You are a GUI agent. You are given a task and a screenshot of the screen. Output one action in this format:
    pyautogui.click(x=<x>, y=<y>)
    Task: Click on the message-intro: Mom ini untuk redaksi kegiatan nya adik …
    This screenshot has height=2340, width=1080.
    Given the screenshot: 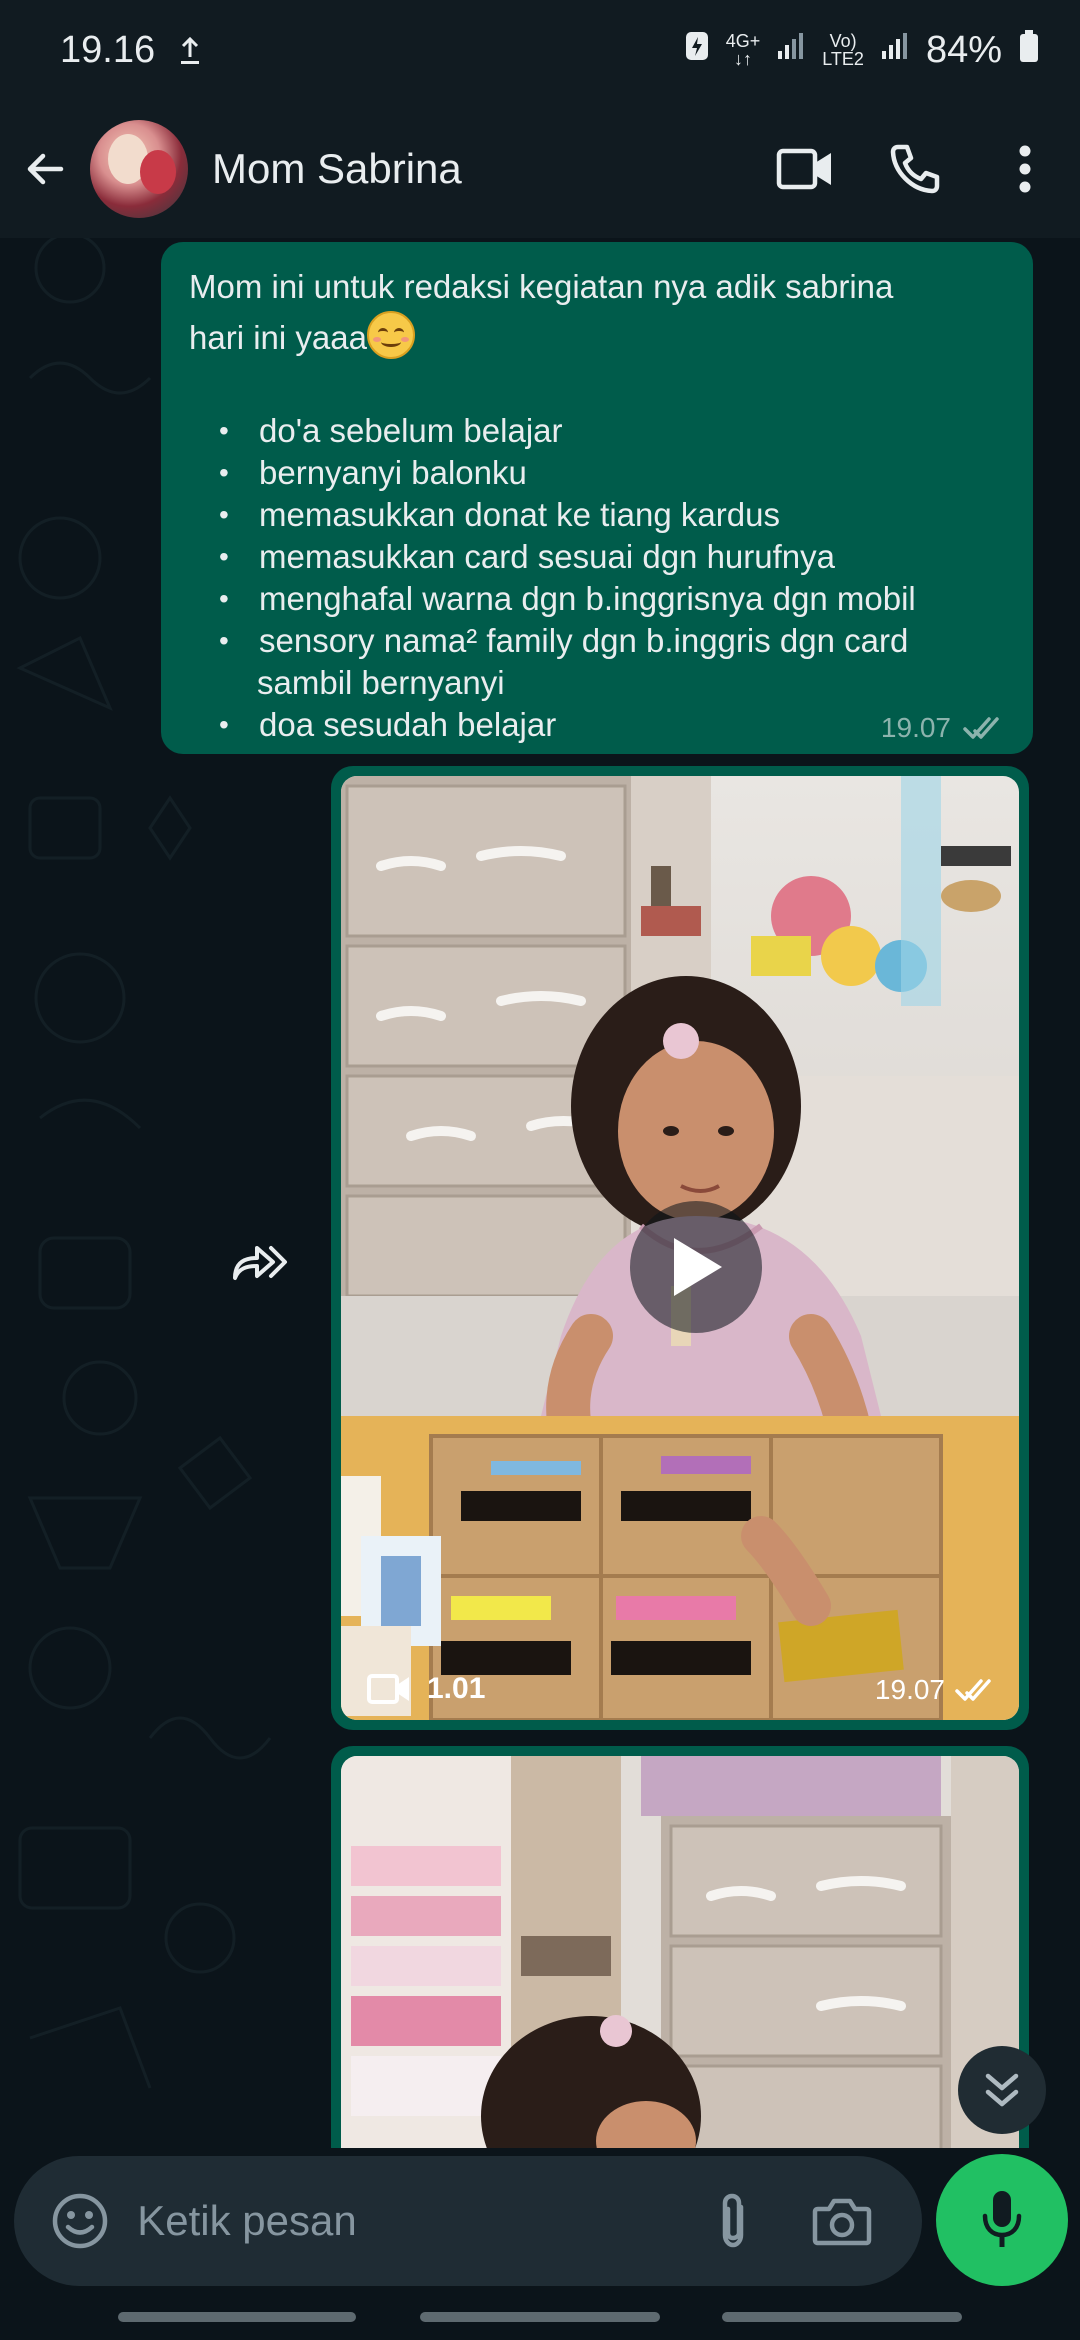 What is the action you would take?
    pyautogui.click(x=597, y=312)
    